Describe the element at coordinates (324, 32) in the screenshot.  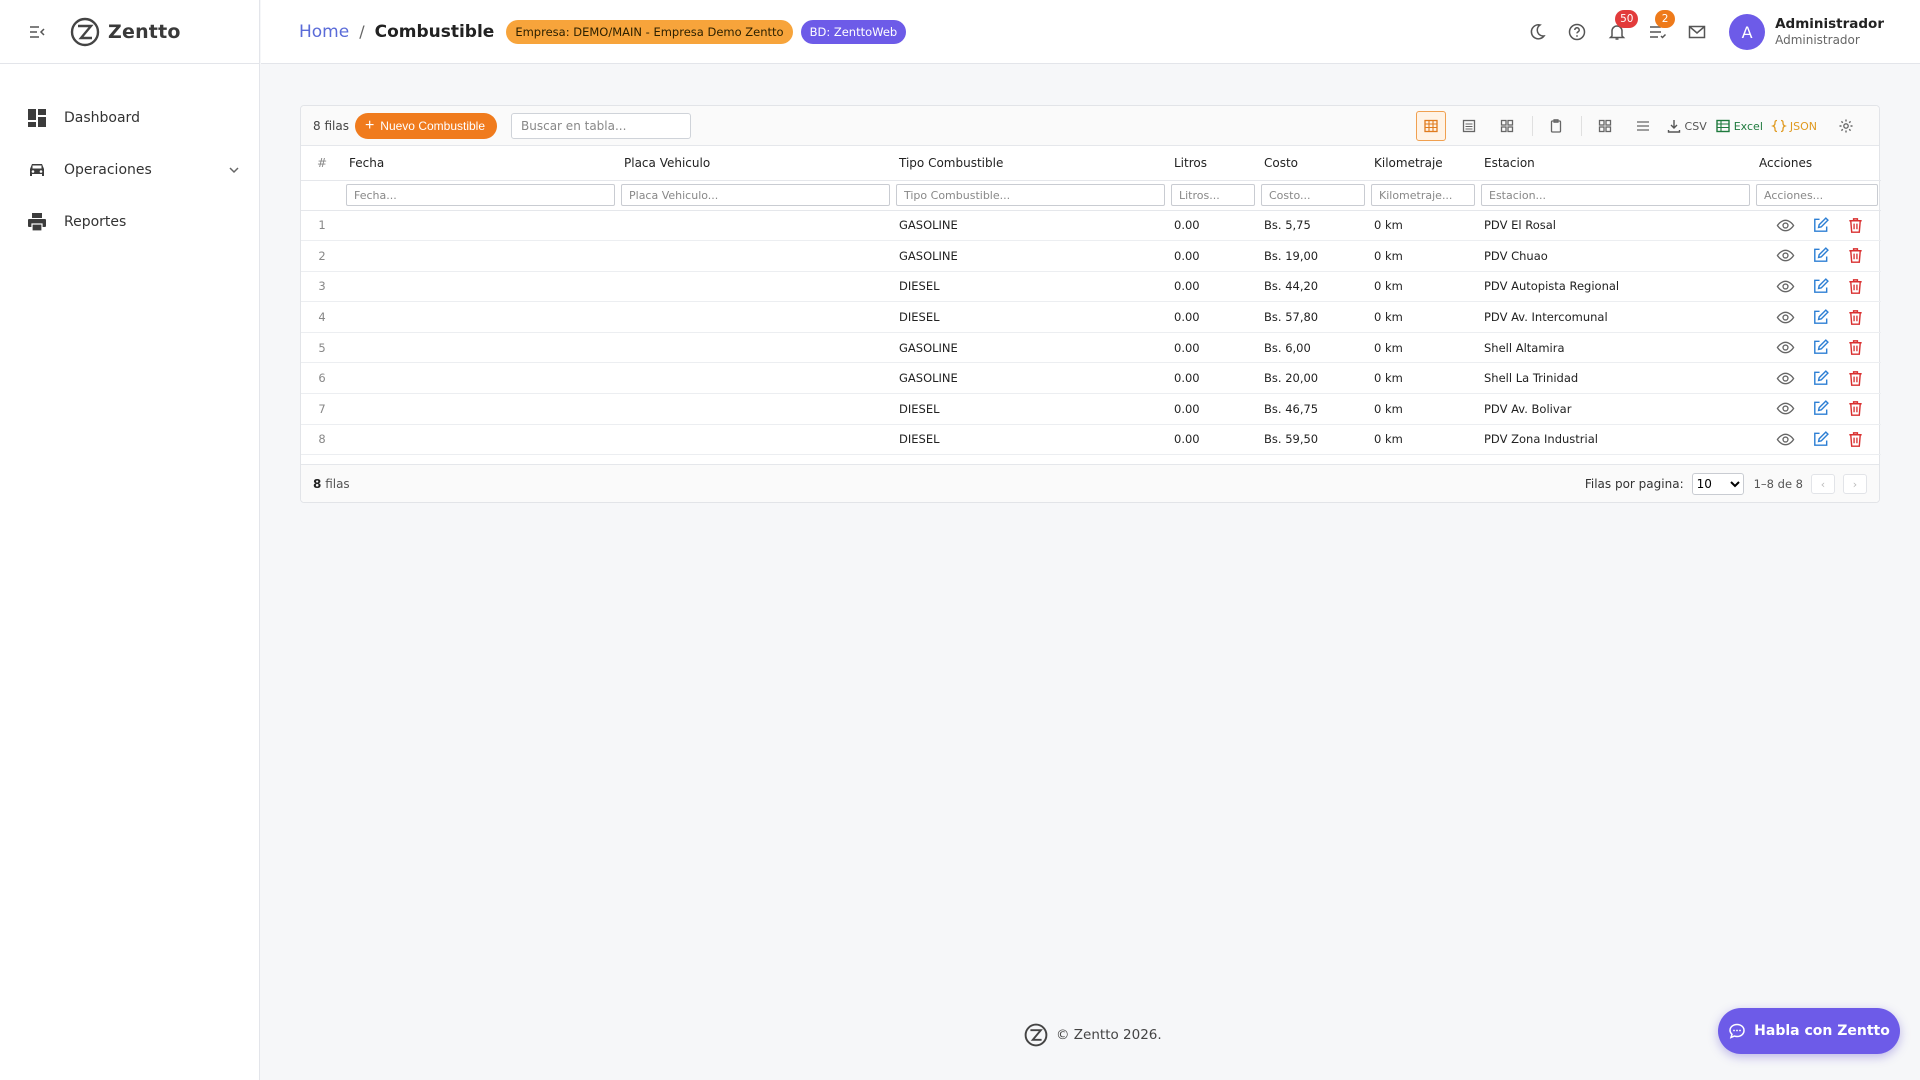
I see `breadcrumb-home-link: Home` at that location.